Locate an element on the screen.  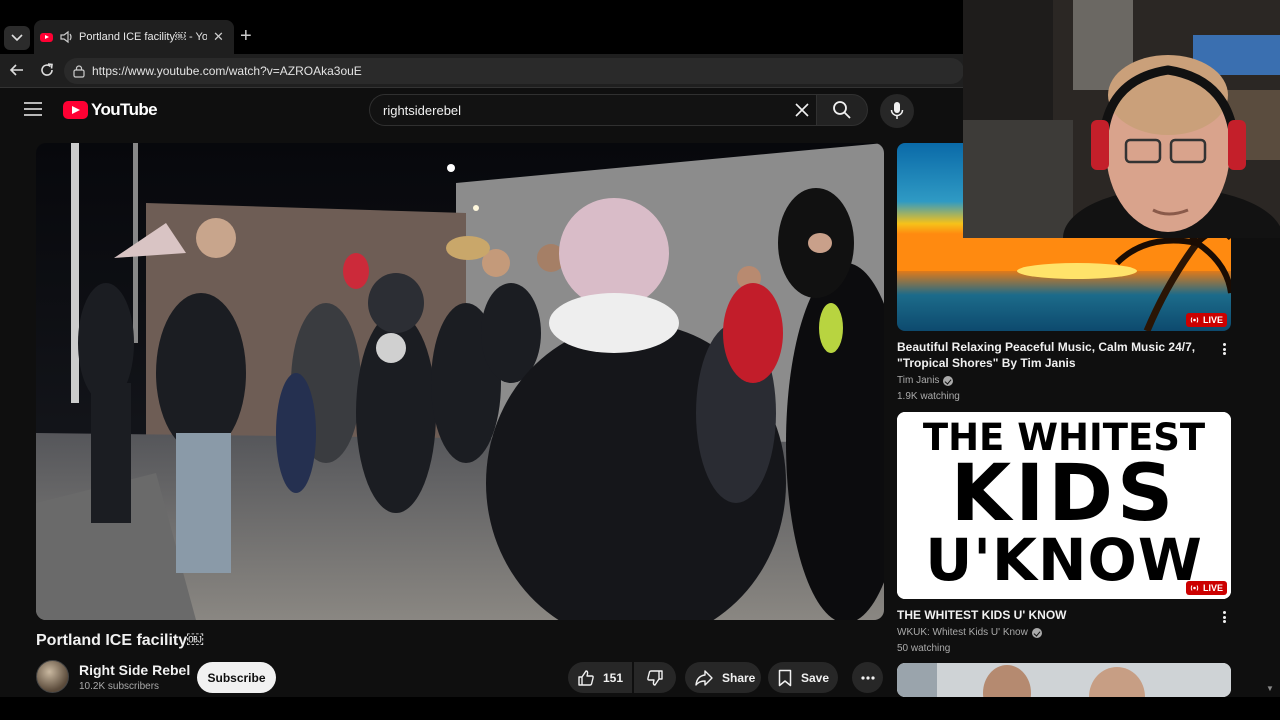
thumbnail-text: U'KNOW is located at coordinates (1064, 560).